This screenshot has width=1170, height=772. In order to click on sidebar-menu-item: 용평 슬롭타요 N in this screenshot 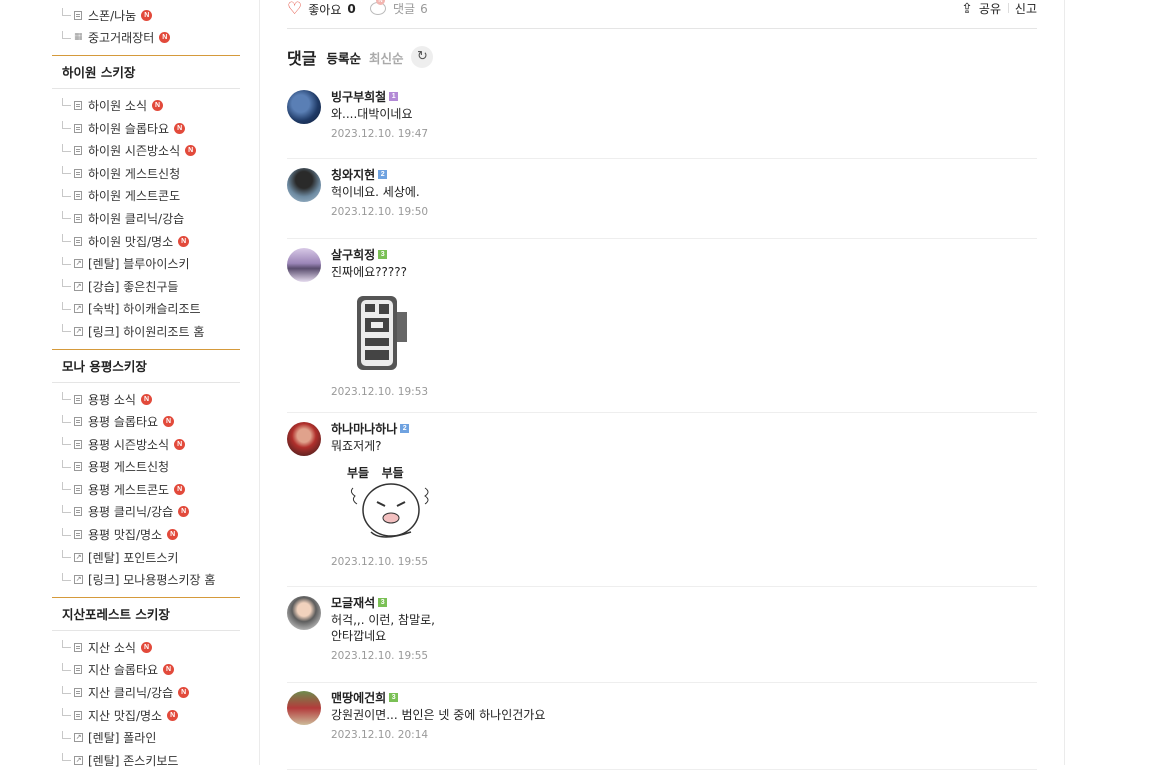, I will do `click(146, 421)`.